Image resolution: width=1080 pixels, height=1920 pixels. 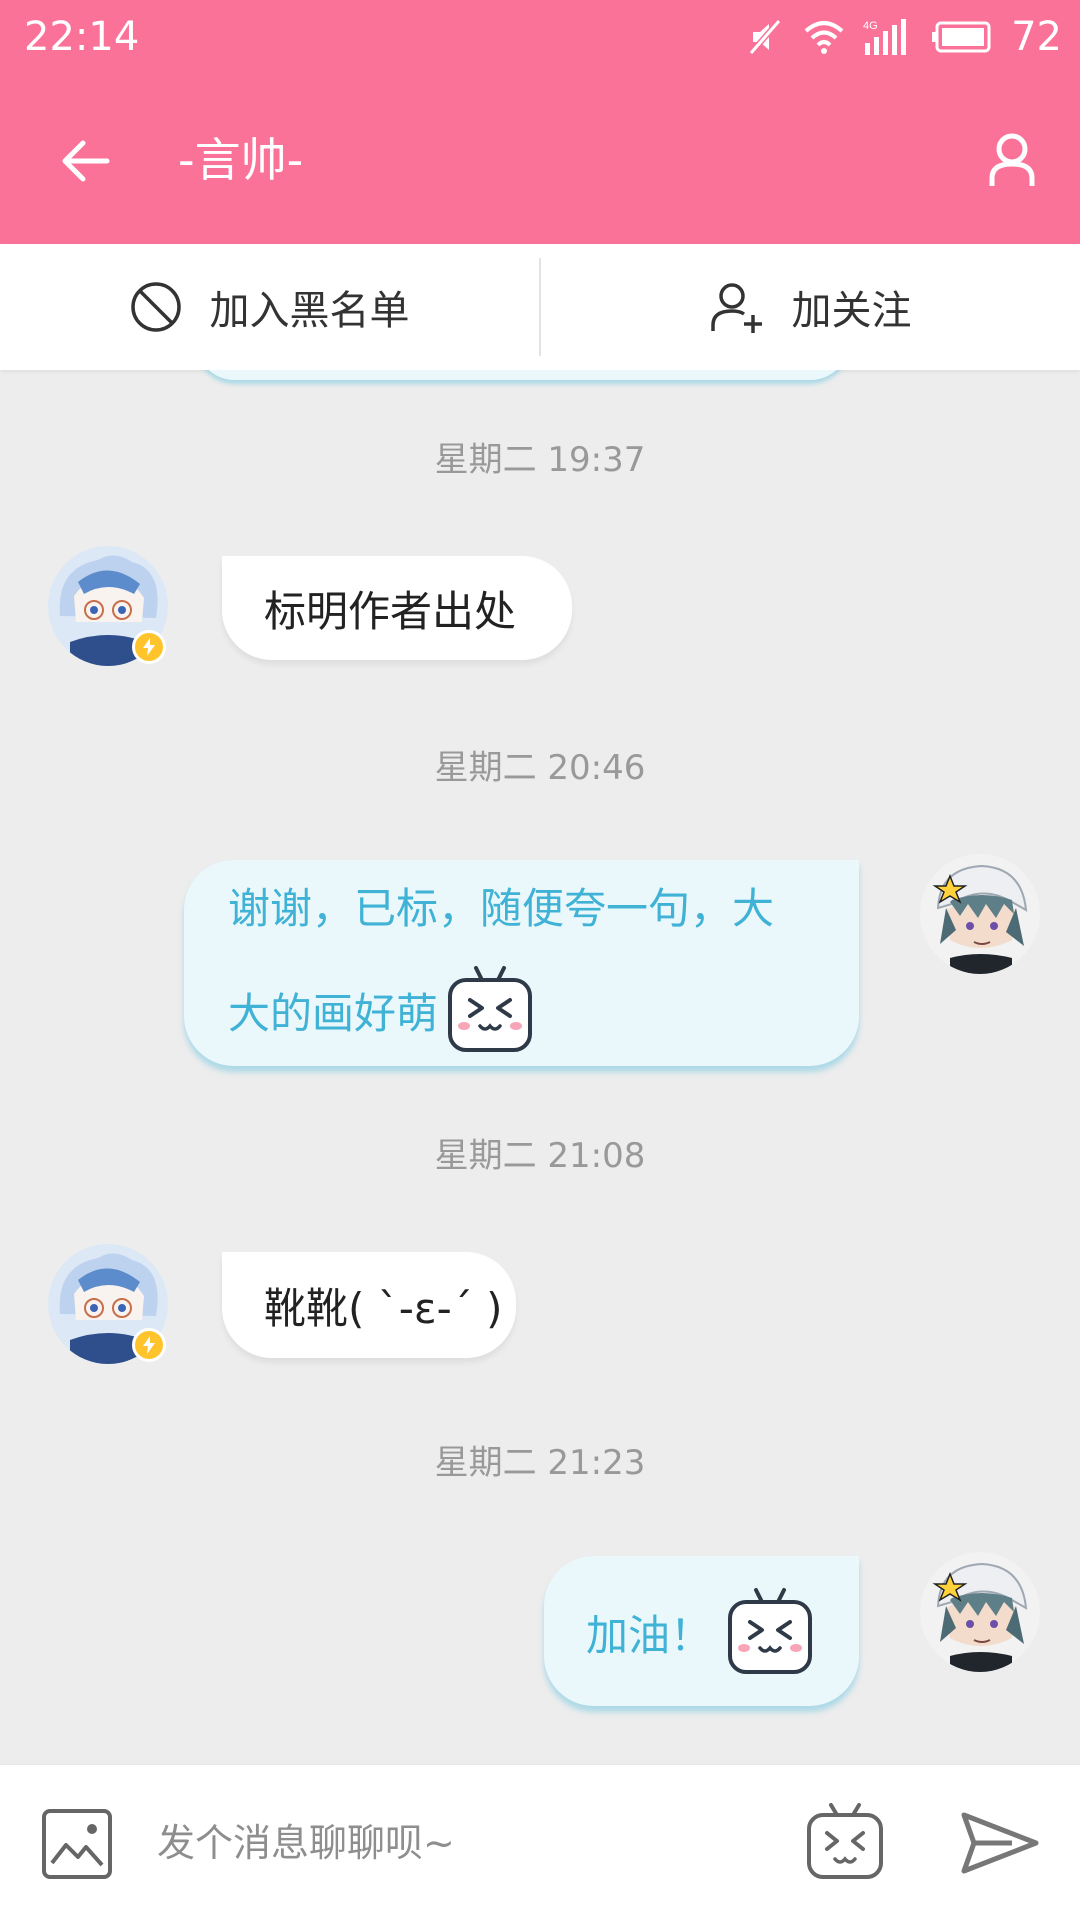 I want to click on send-button, so click(x=1000, y=1843).